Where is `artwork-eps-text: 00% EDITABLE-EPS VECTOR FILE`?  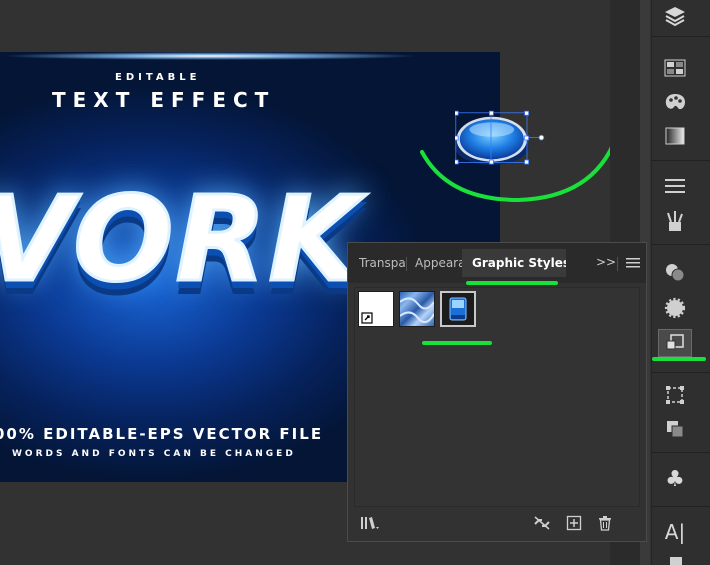 artwork-eps-text: 00% EDITABLE-EPS VECTOR FILE is located at coordinates (162, 434).